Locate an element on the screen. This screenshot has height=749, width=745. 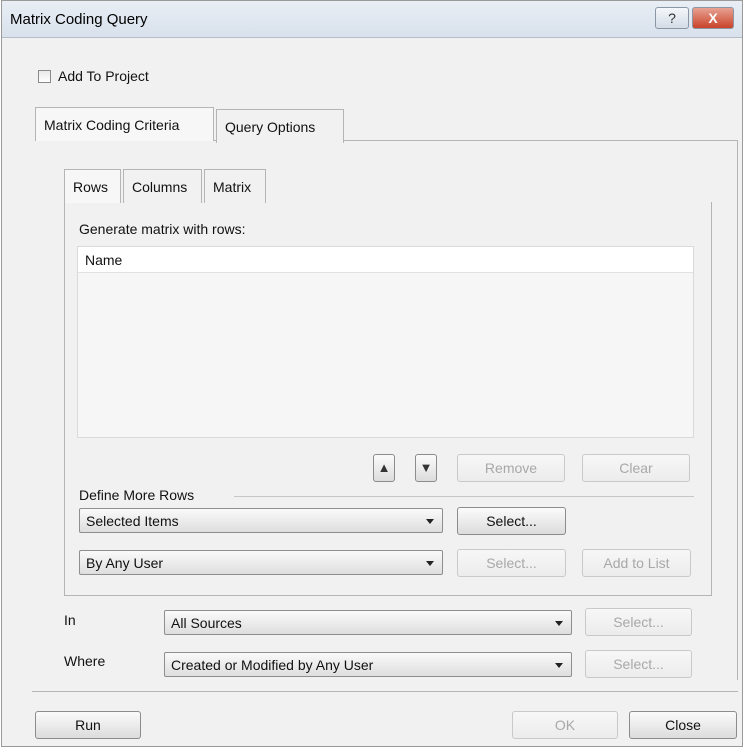
help-icon: ? is located at coordinates (672, 18).